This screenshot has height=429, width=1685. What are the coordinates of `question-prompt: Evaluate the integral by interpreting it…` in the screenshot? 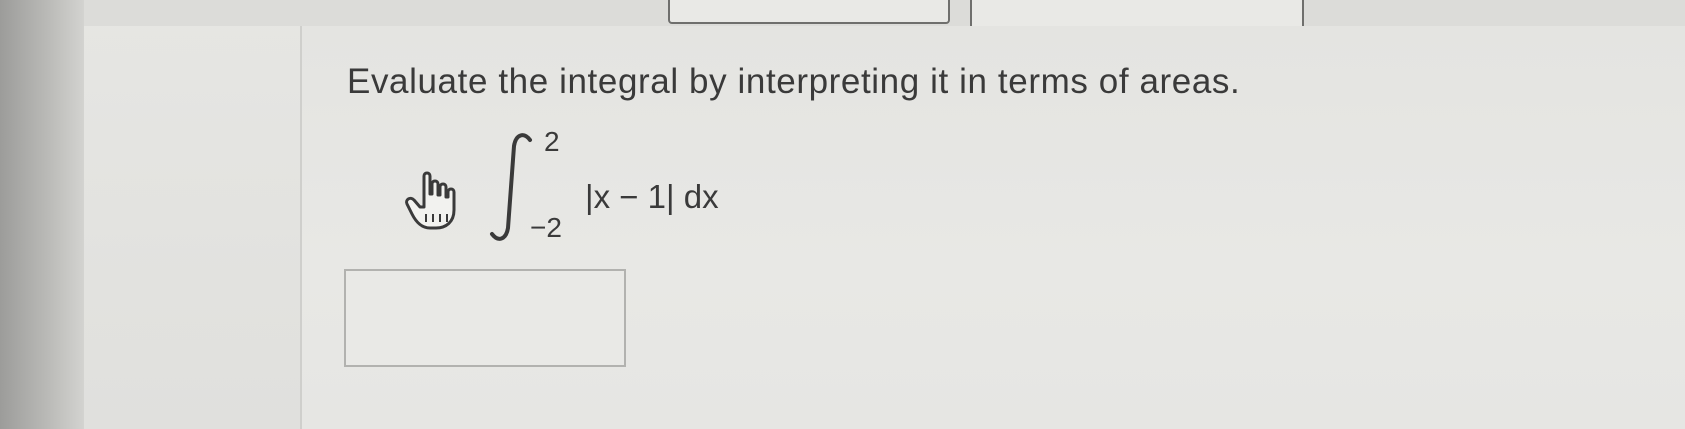 It's located at (794, 81).